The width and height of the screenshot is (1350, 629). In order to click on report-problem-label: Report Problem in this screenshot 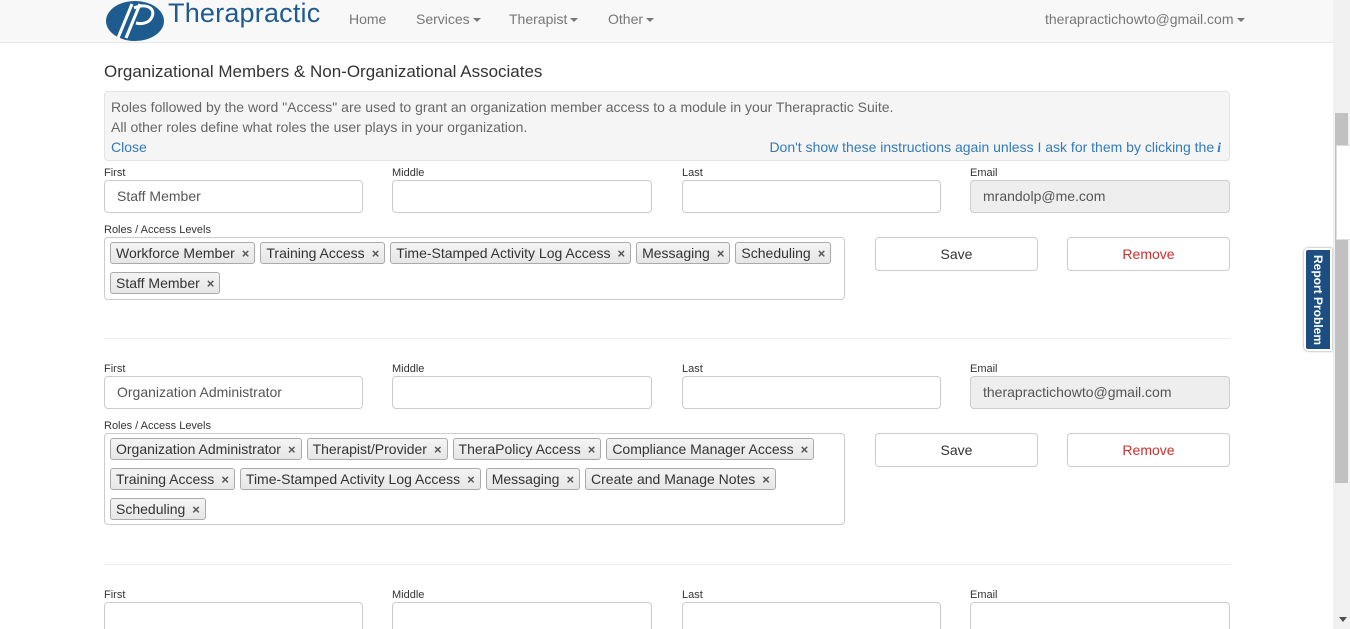, I will do `click(1318, 299)`.